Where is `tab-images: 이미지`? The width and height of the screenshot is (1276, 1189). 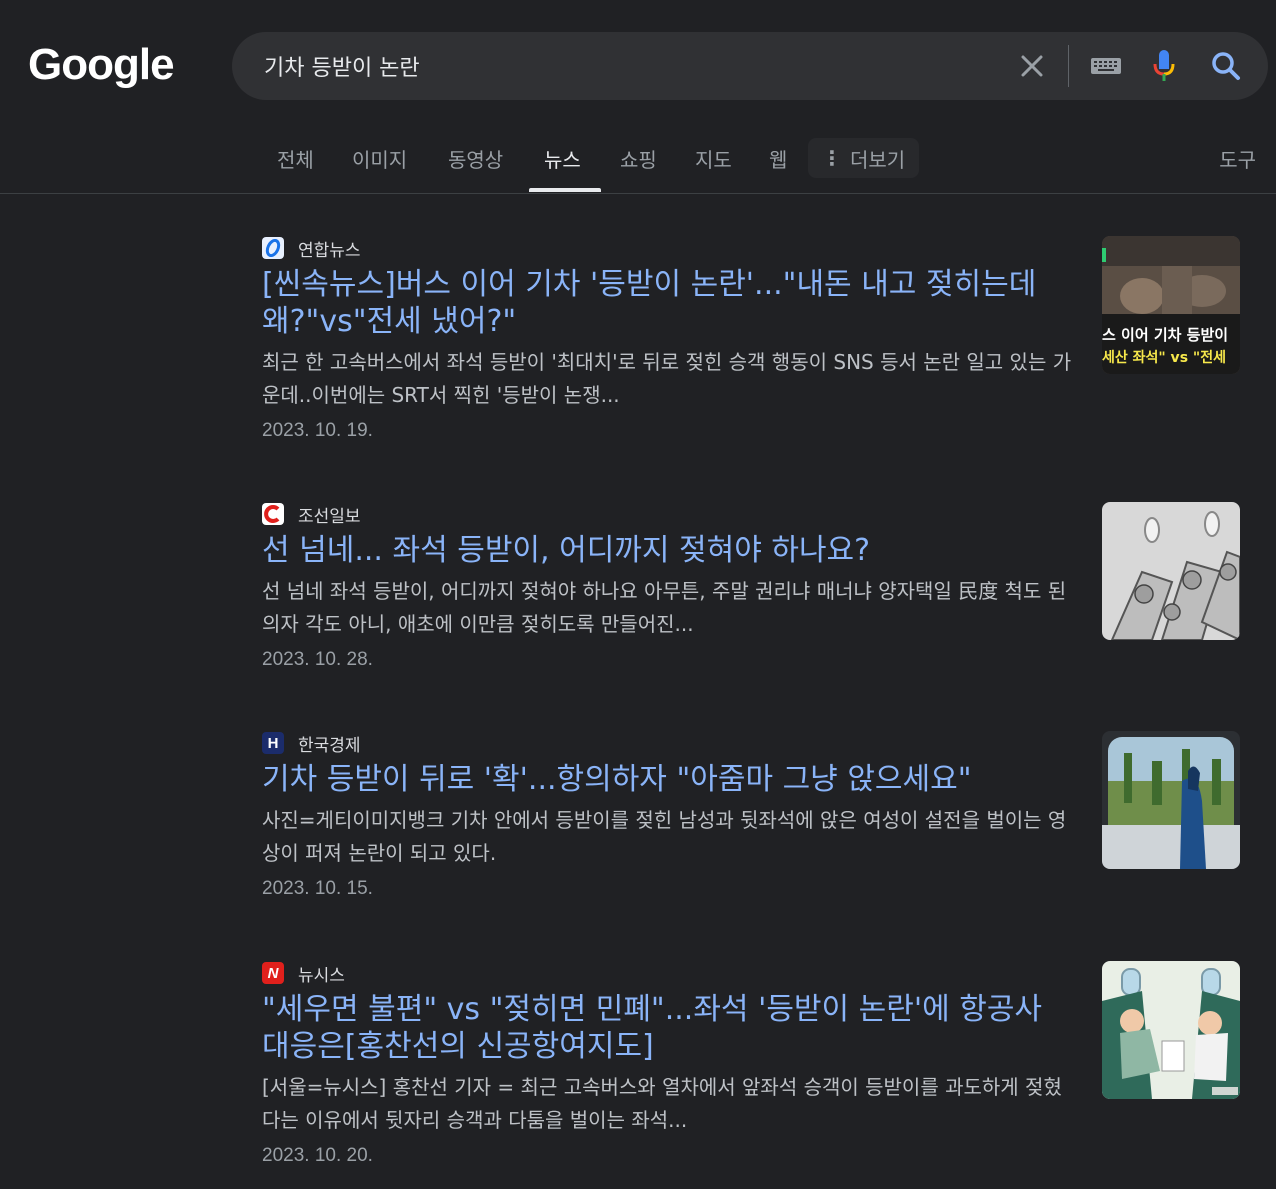 tab-images: 이미지 is located at coordinates (379, 158).